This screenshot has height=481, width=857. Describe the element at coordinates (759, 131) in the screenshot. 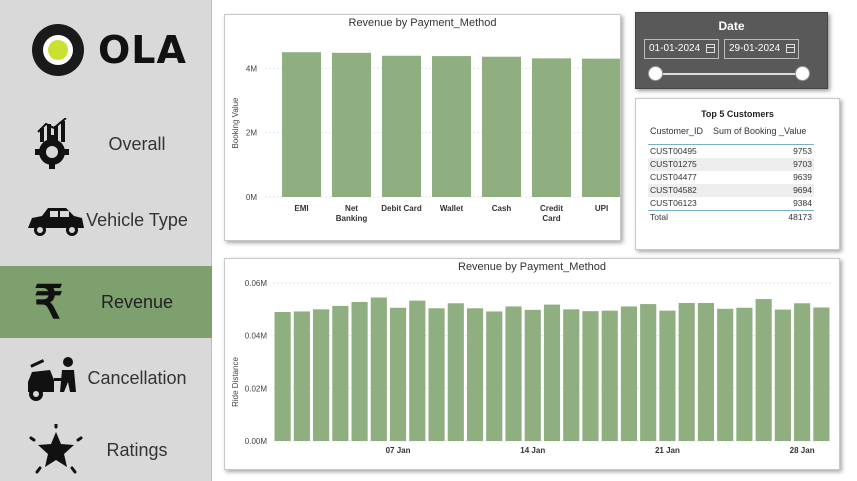

I see `column-header-booking-value: Sum of Booking _Value` at that location.